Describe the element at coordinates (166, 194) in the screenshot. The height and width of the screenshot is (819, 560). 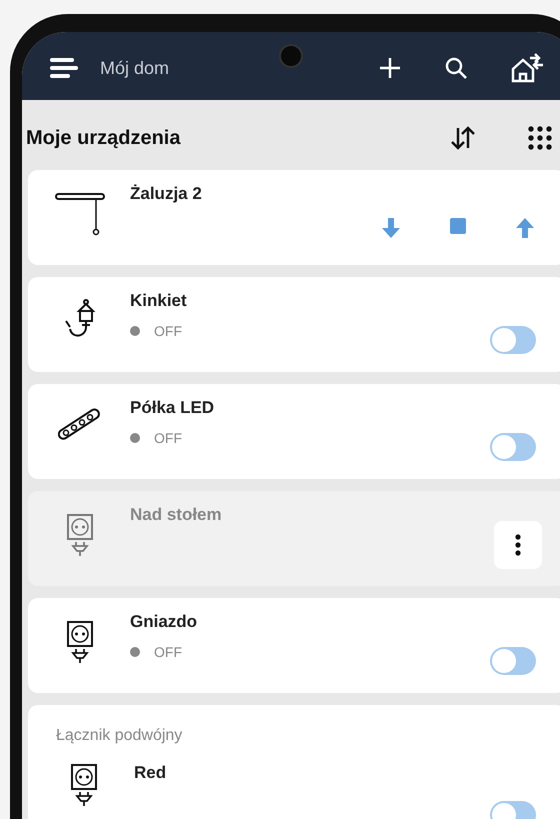
I see `device-name: Żaluzja 2` at that location.